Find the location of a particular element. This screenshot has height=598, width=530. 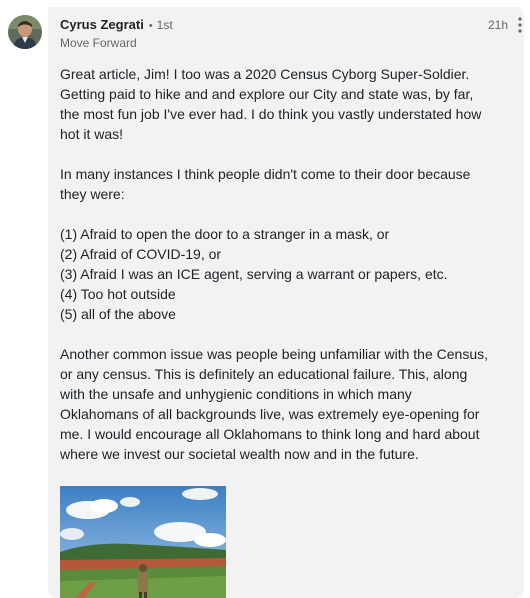

list-item: (4) Too hot outside is located at coordinates (118, 294).